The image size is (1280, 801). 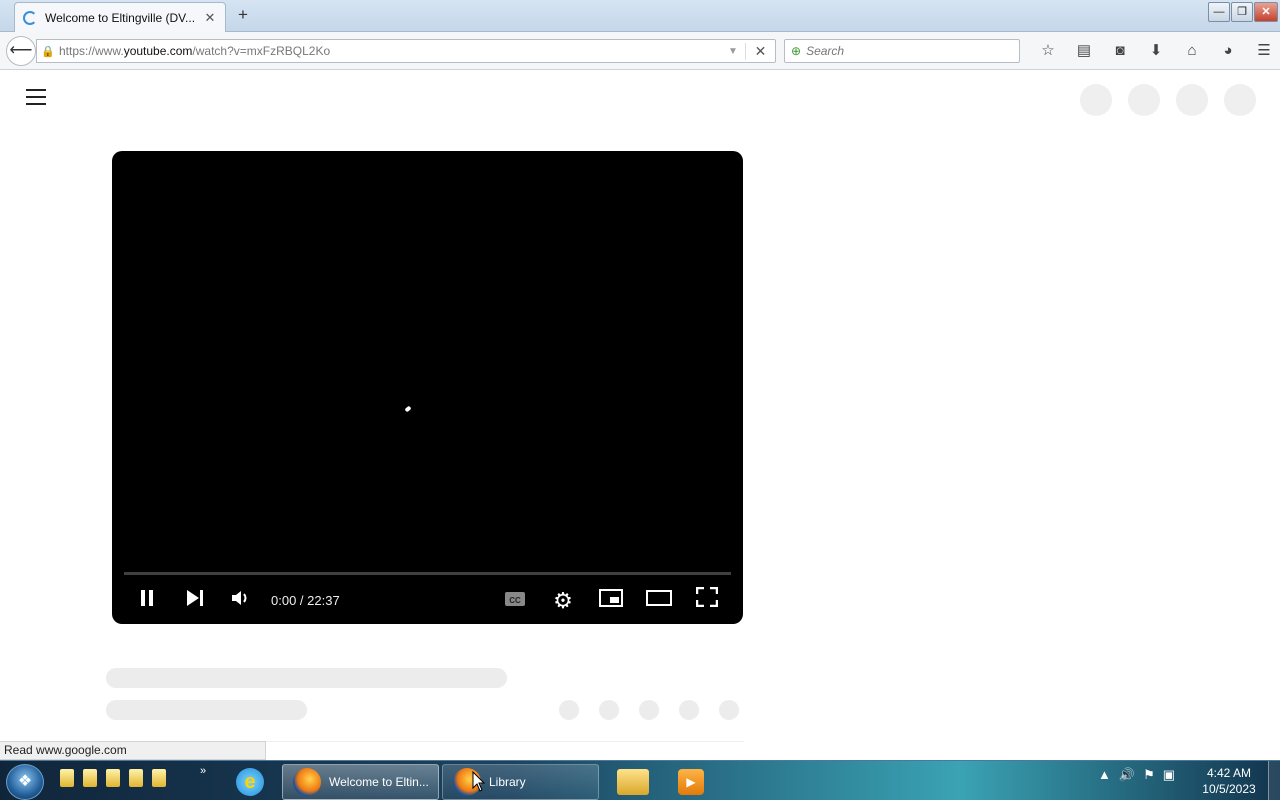 What do you see at coordinates (1266, 12) in the screenshot?
I see `close-window-button: ✕` at bounding box center [1266, 12].